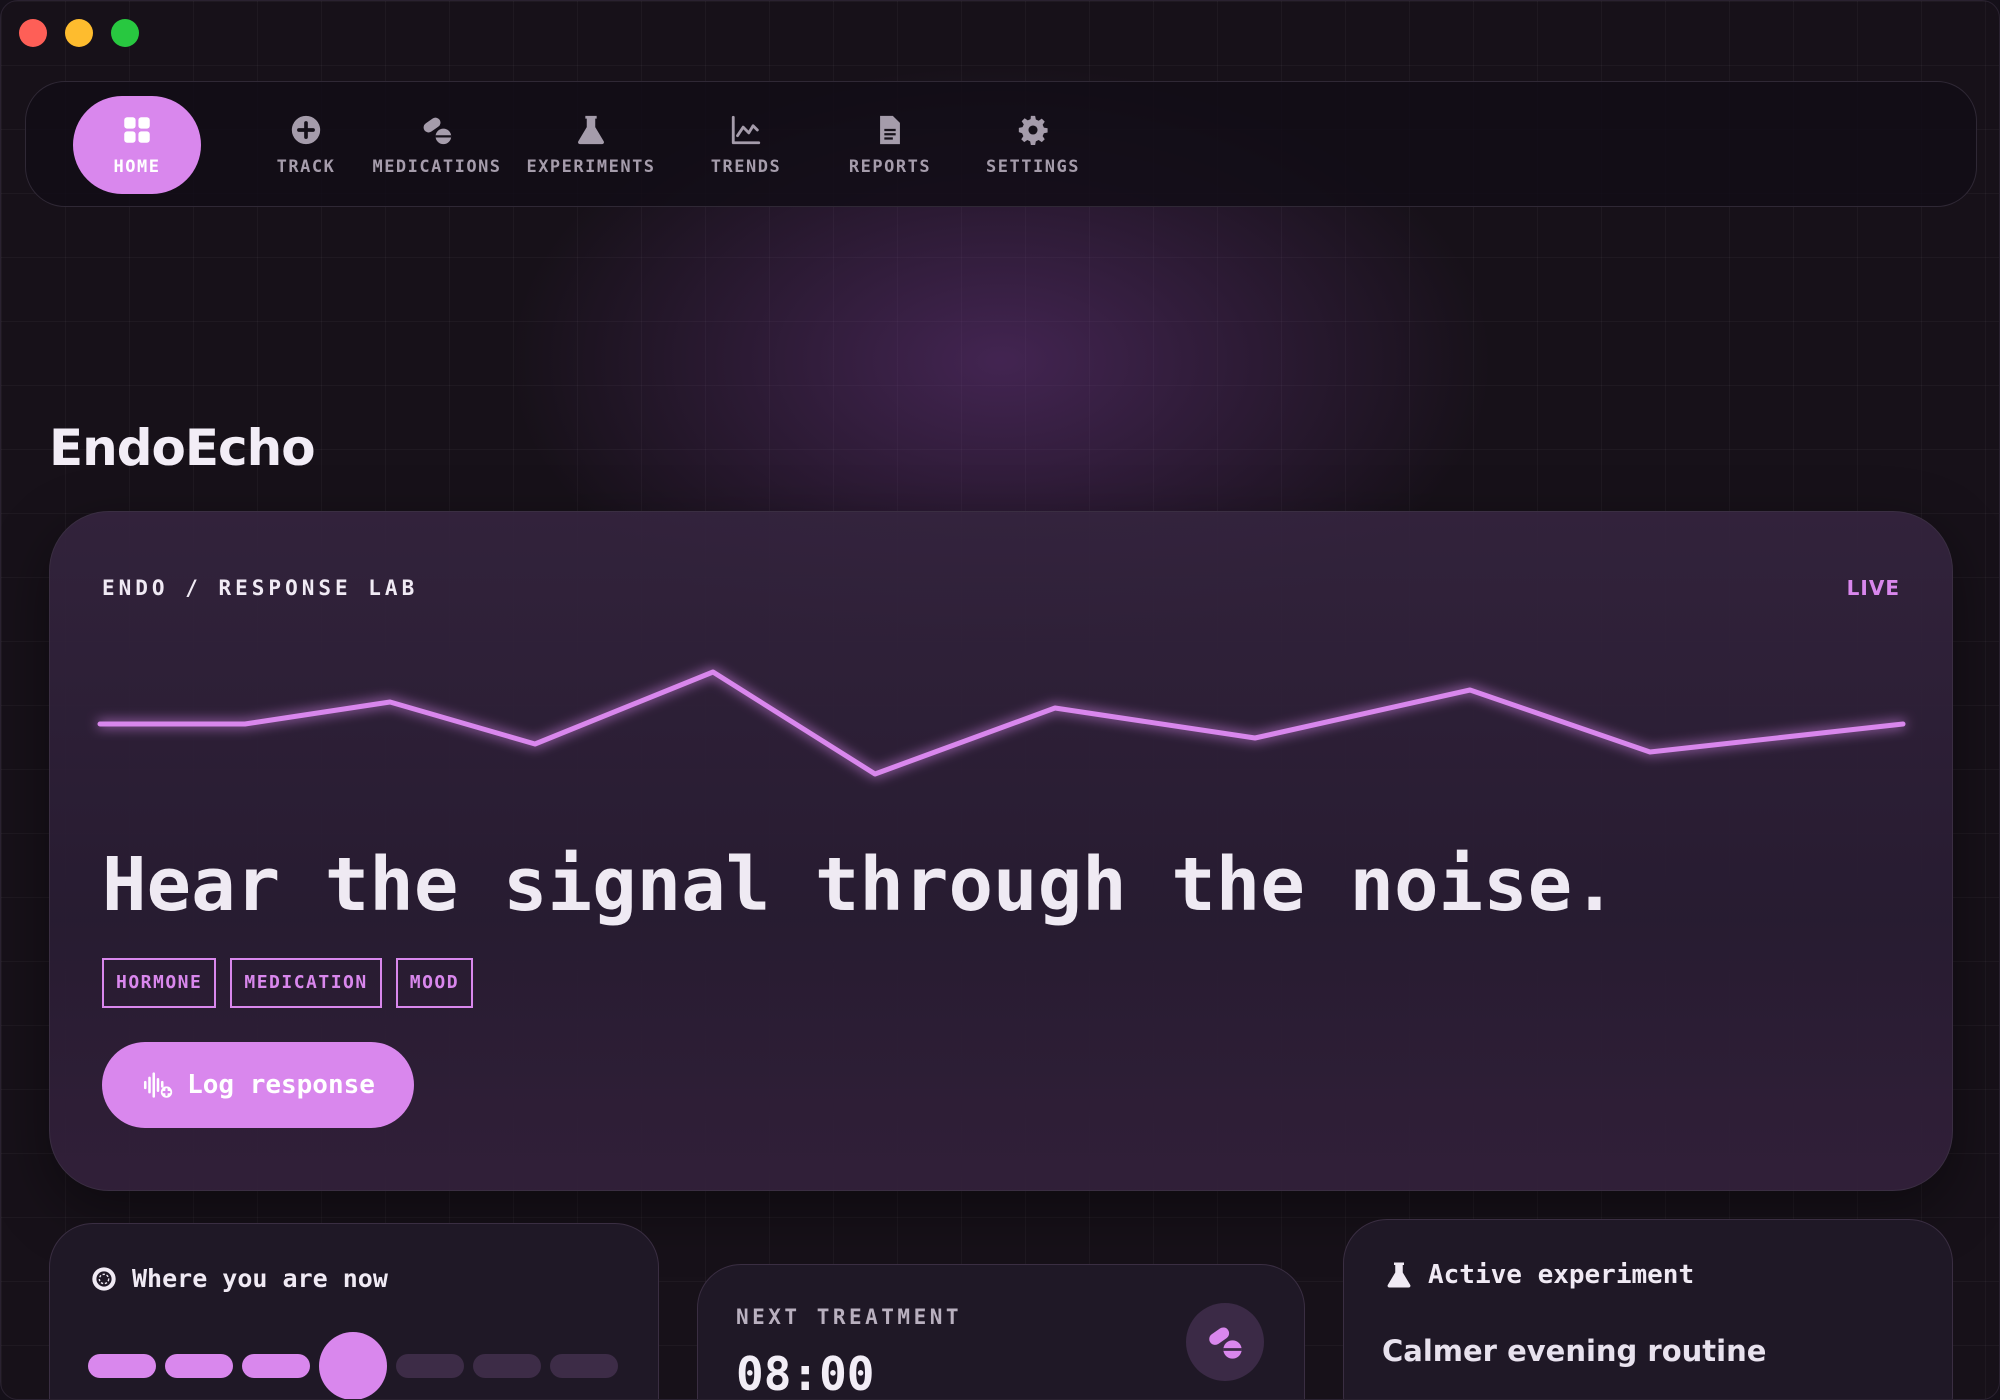 The height and width of the screenshot is (1400, 2000). Describe the element at coordinates (33, 33) in the screenshot. I see `close-window-button` at that location.